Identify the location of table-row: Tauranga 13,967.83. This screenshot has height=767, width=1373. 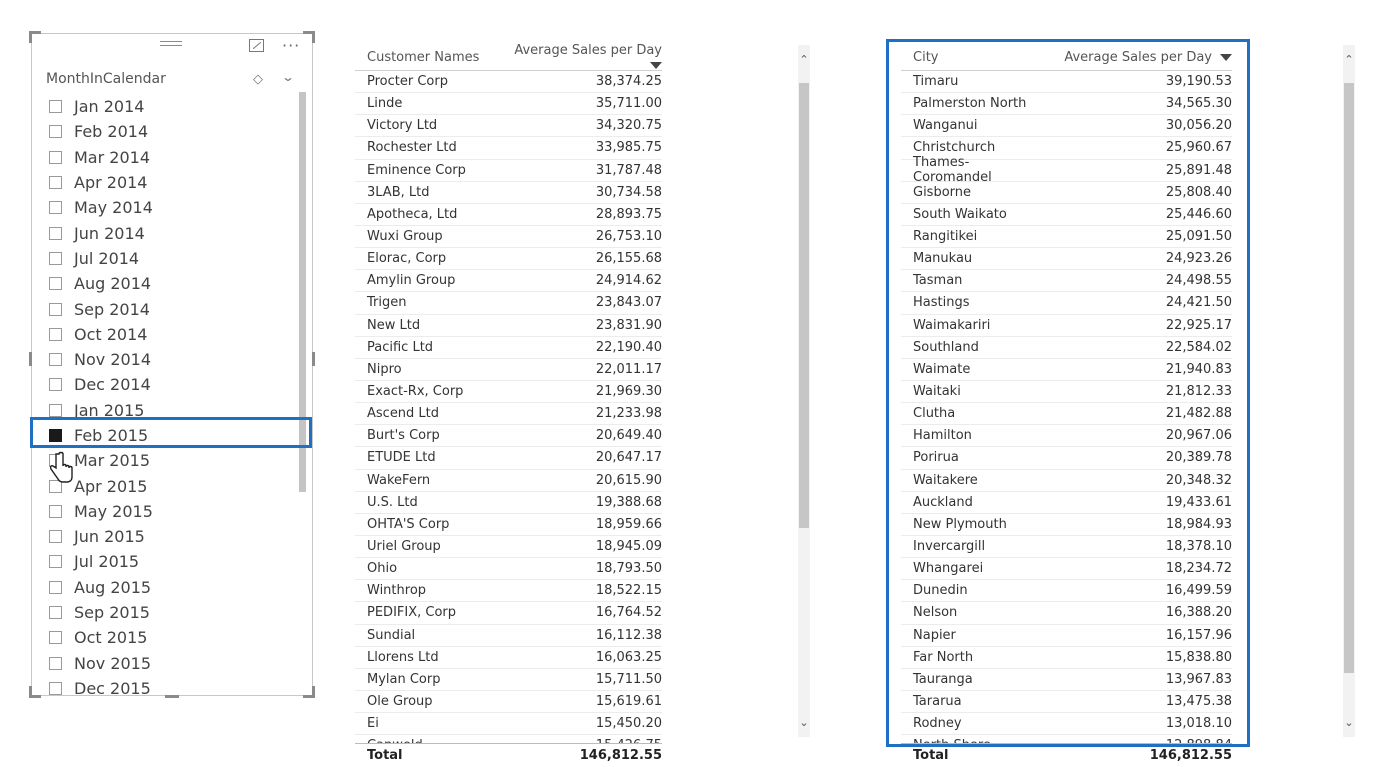
(1066, 680).